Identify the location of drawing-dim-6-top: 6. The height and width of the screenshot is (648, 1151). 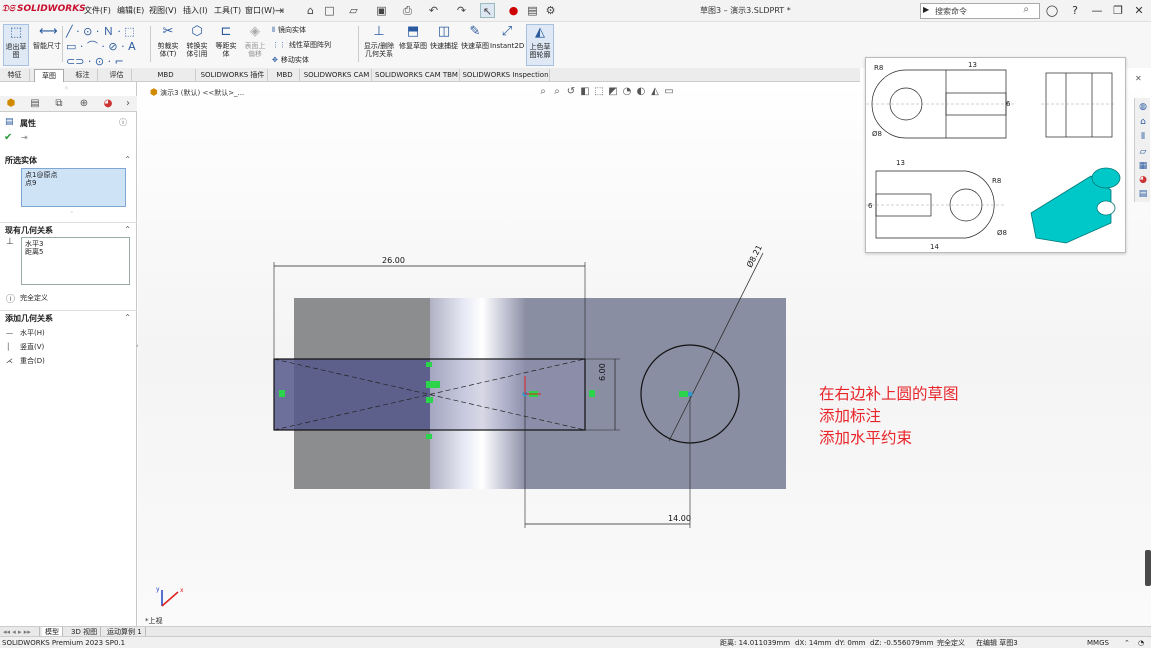
(1008, 104).